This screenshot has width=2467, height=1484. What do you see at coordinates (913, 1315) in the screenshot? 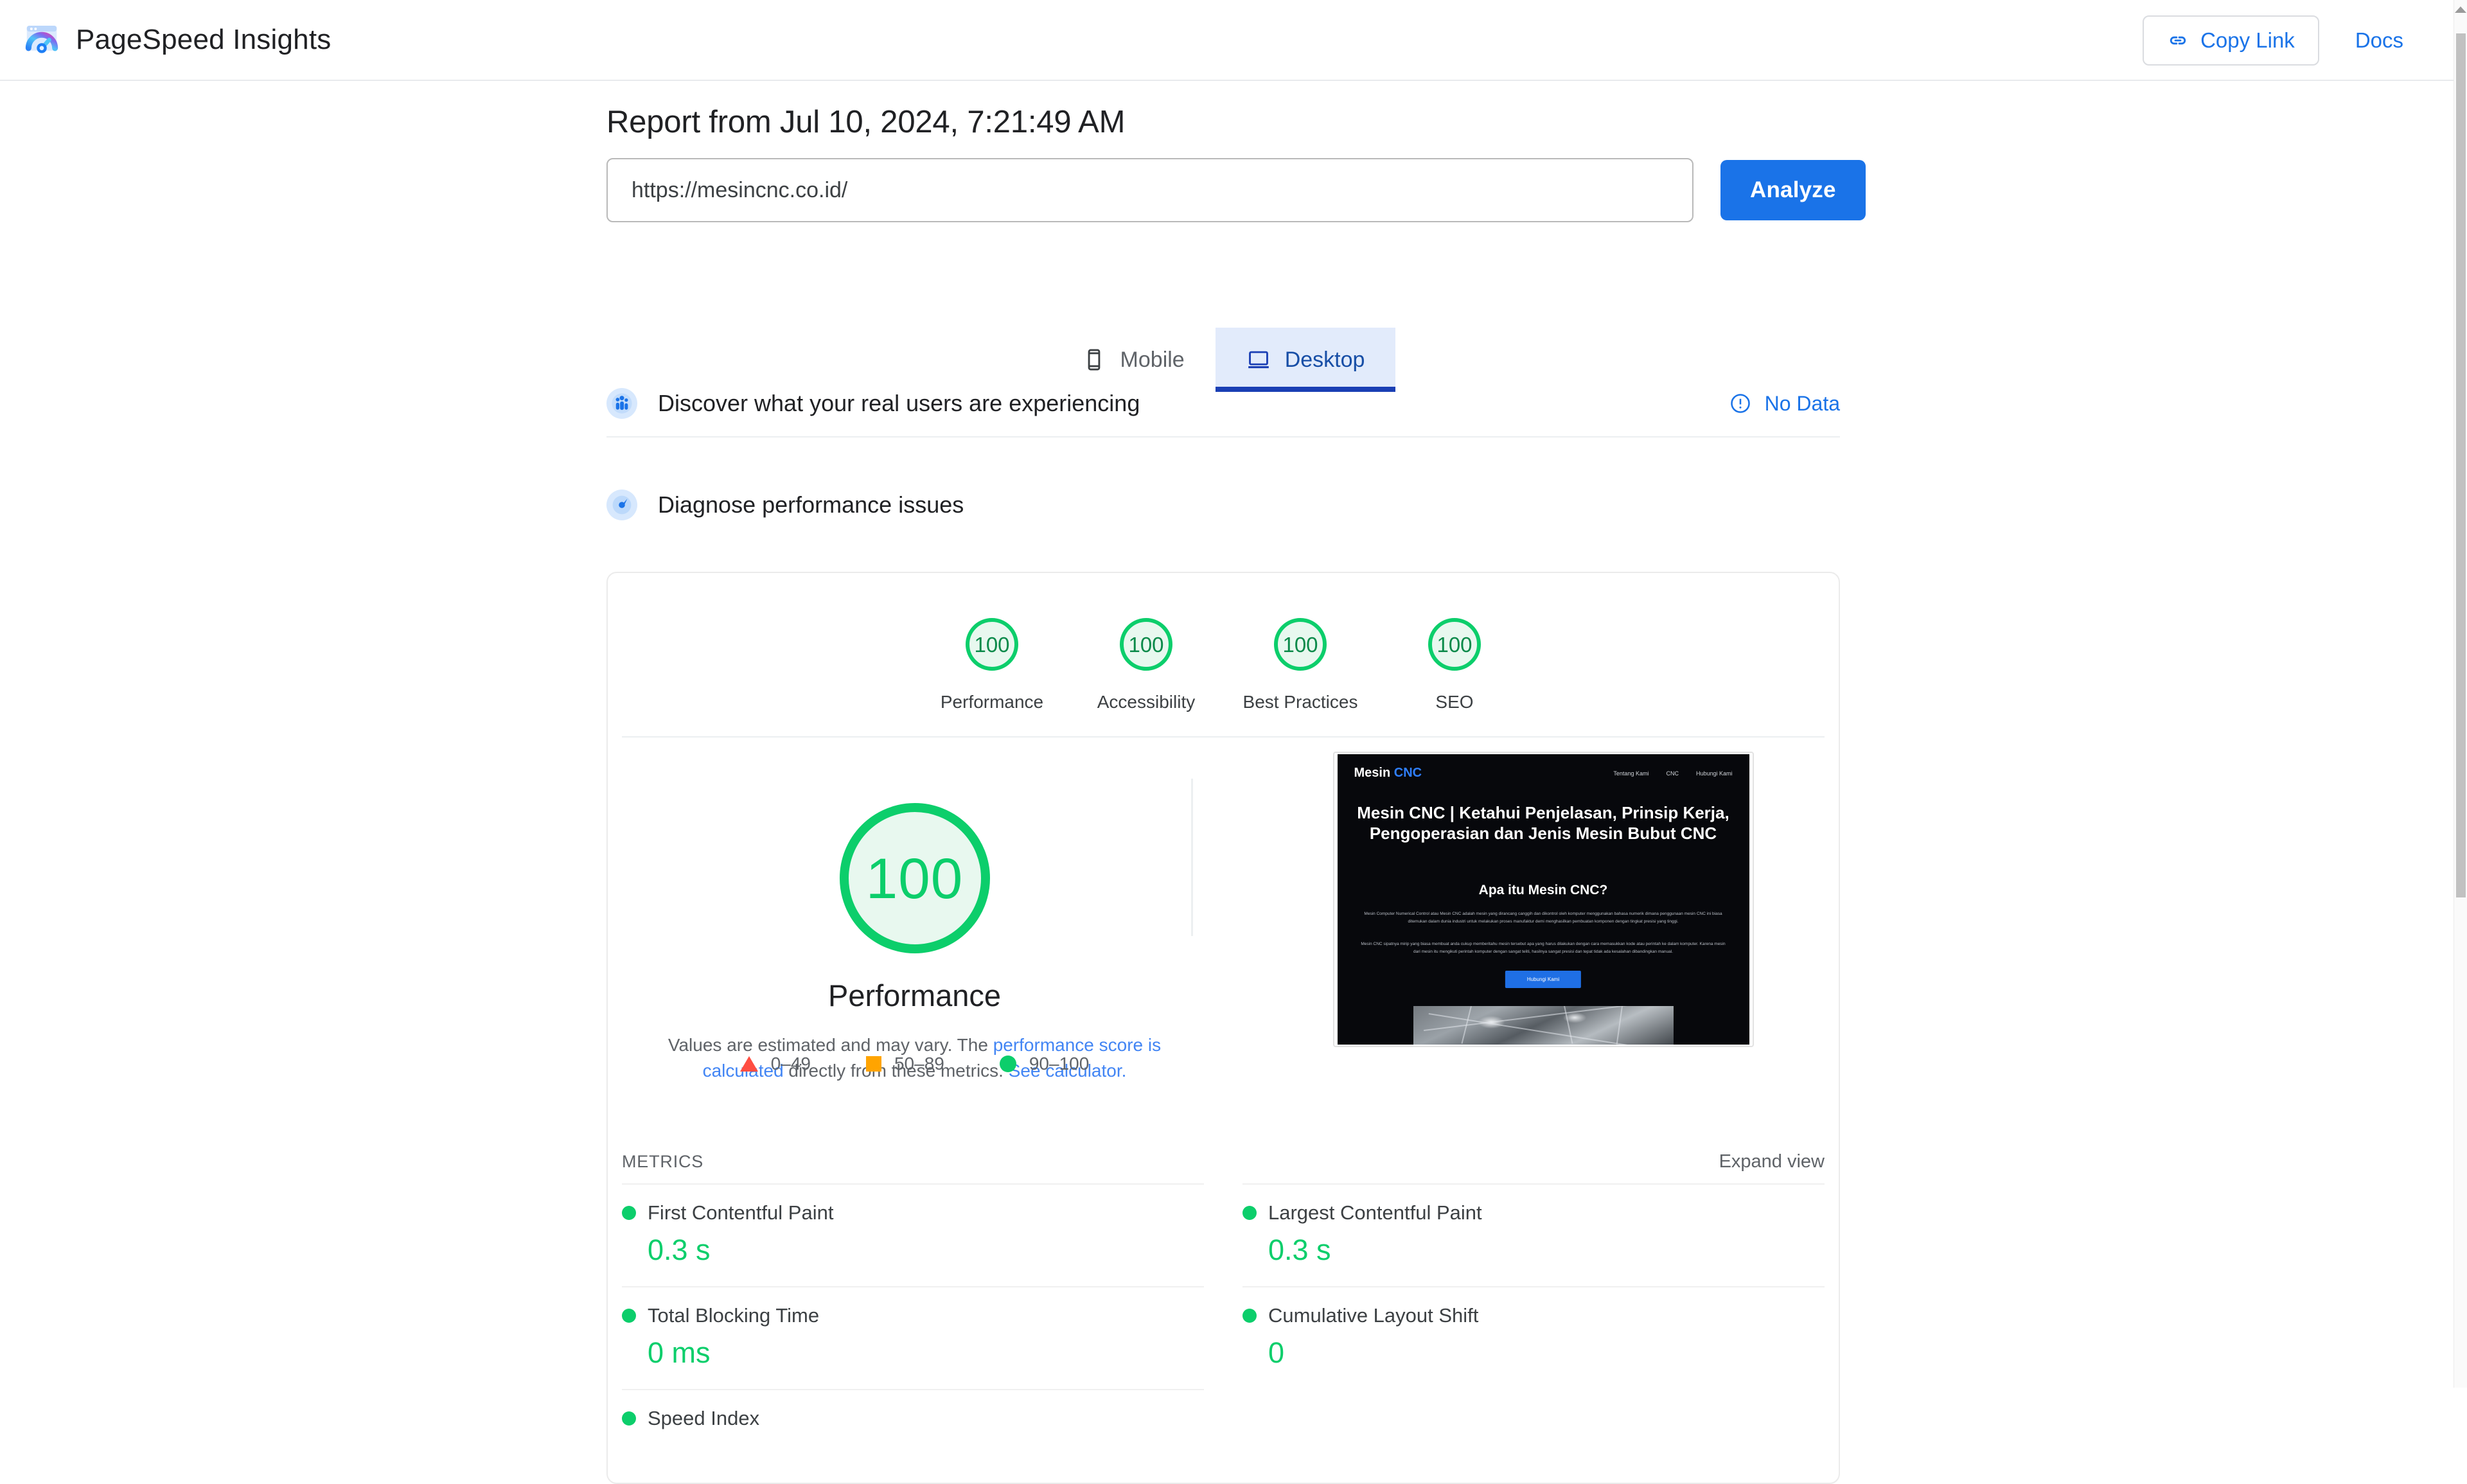
I see `metric-header: Total Blocking Time` at bounding box center [913, 1315].